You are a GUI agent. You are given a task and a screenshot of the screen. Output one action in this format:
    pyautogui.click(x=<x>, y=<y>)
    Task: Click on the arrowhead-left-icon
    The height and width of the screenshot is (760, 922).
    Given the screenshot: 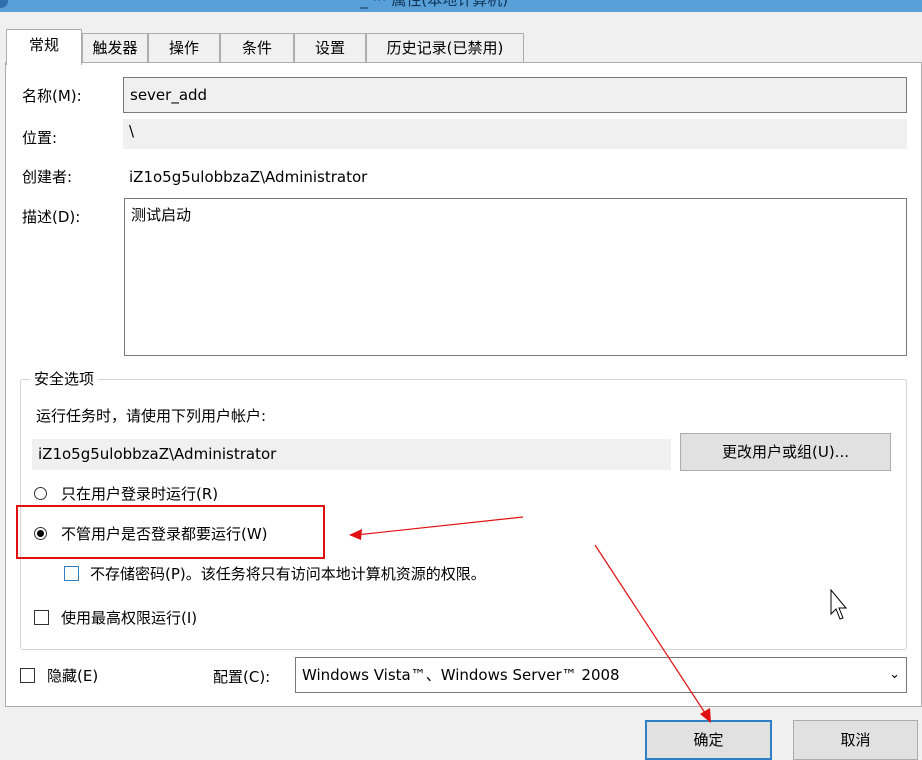 What is the action you would take?
    pyautogui.click(x=355, y=534)
    